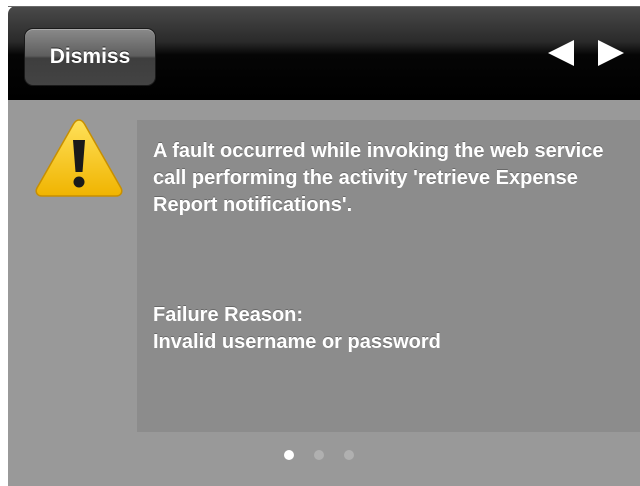  What do you see at coordinates (228, 315) in the screenshot?
I see `failure-reason-label: Failure Reason:` at bounding box center [228, 315].